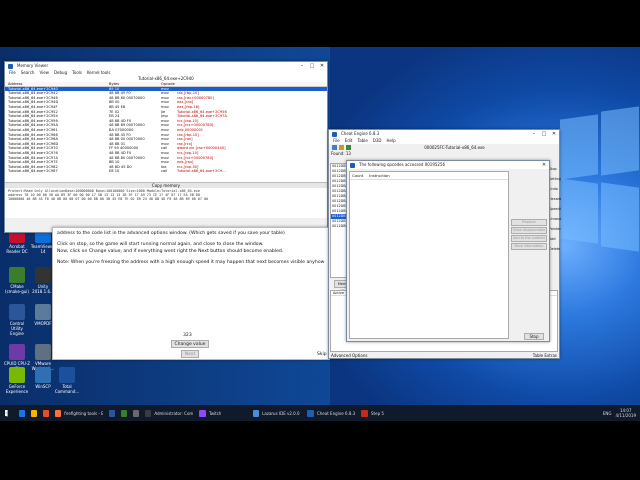  I want to click on menu-item: Search, so click(28, 73).